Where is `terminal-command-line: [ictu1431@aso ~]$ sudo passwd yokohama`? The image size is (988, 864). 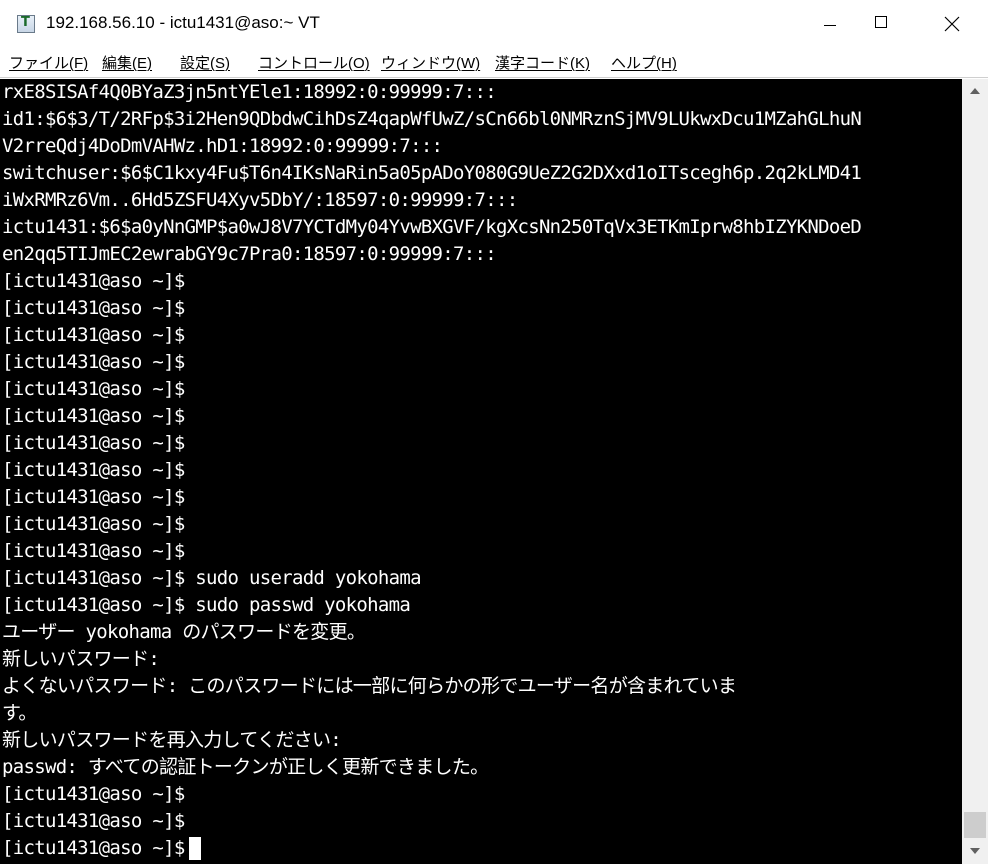 terminal-command-line: [ictu1431@aso ~]$ sudo passwd yokohama is located at coordinates (206, 605).